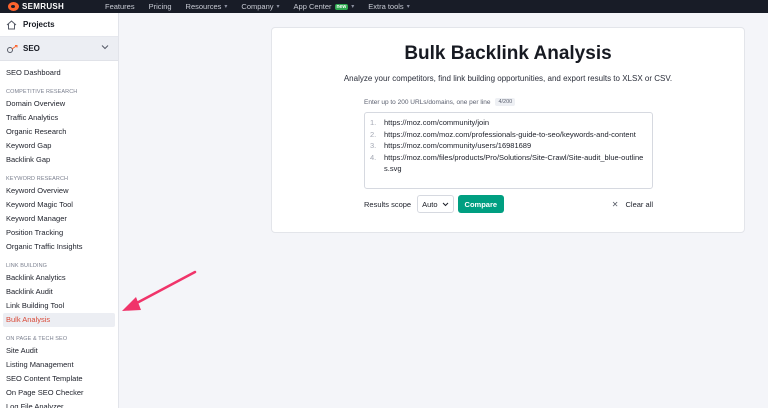 The height and width of the screenshot is (408, 768). What do you see at coordinates (59, 49) in the screenshot?
I see `sidebar-seo-toggle: SEO` at bounding box center [59, 49].